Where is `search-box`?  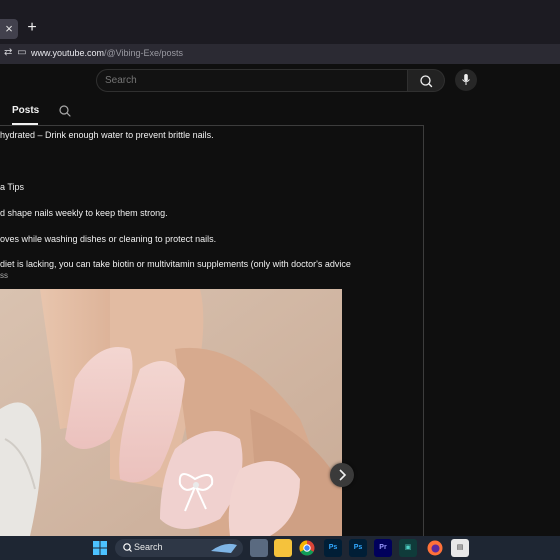 search-box is located at coordinates (252, 80).